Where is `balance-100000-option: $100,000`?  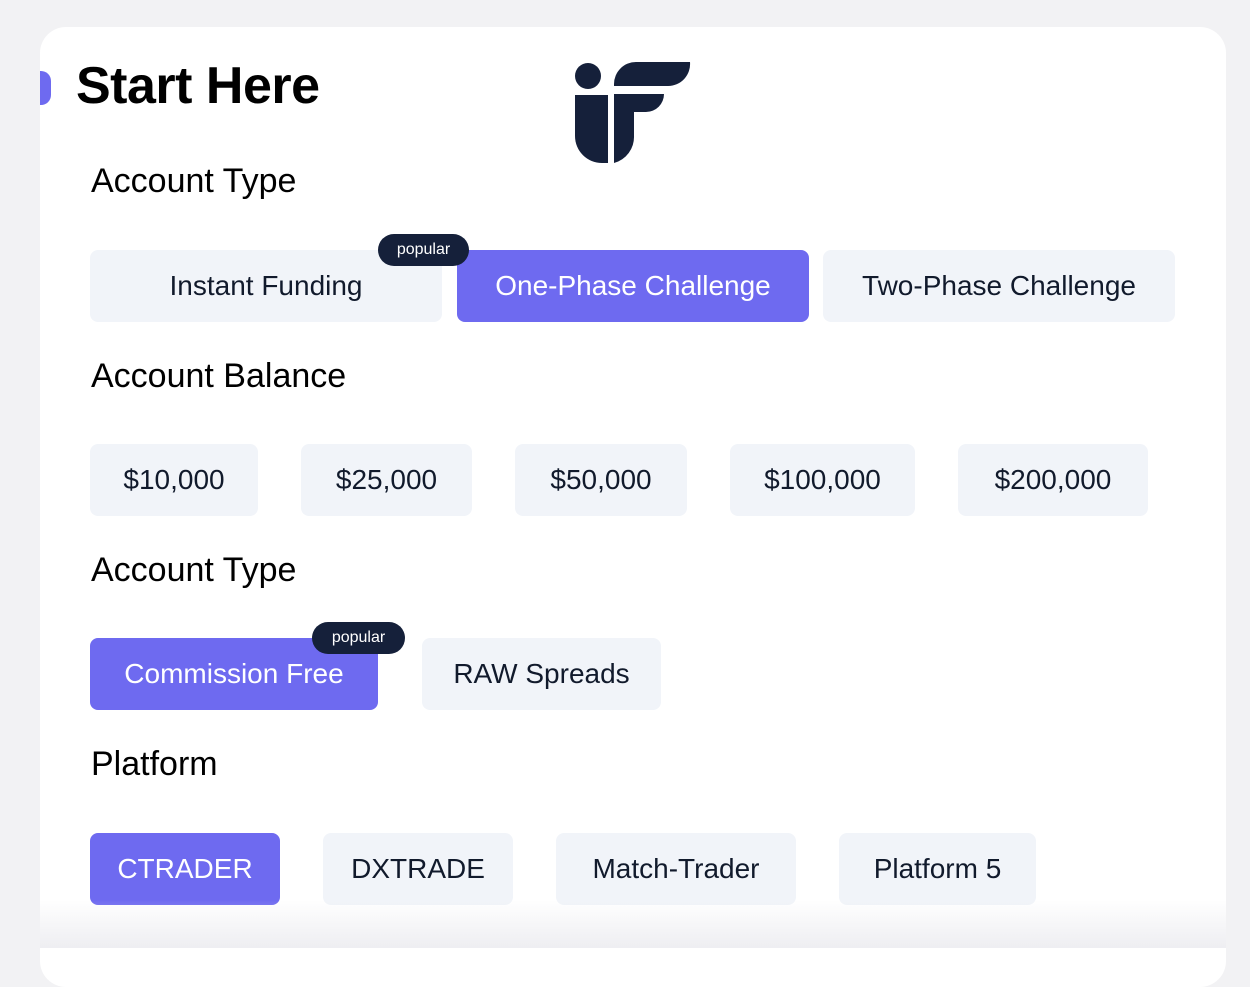
balance-100000-option: $100,000 is located at coordinates (822, 480).